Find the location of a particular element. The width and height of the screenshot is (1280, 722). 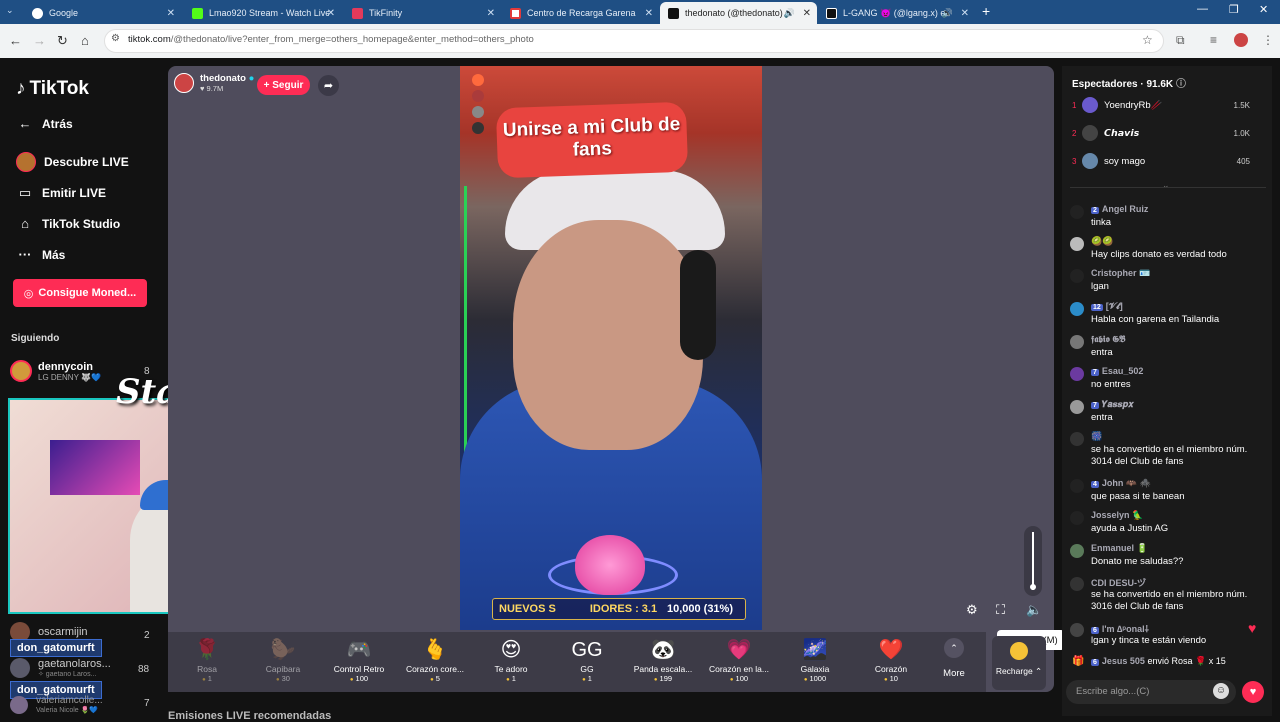

close-window-icon: ✕ is located at coordinates (1263, 9).